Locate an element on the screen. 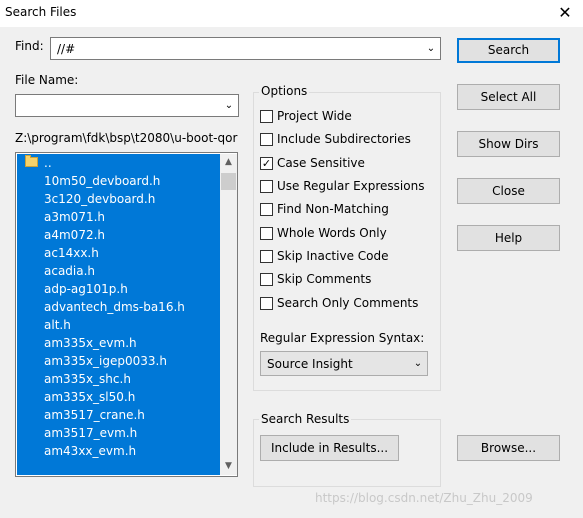  list-item: adp-ag101p.h is located at coordinates (118, 289).